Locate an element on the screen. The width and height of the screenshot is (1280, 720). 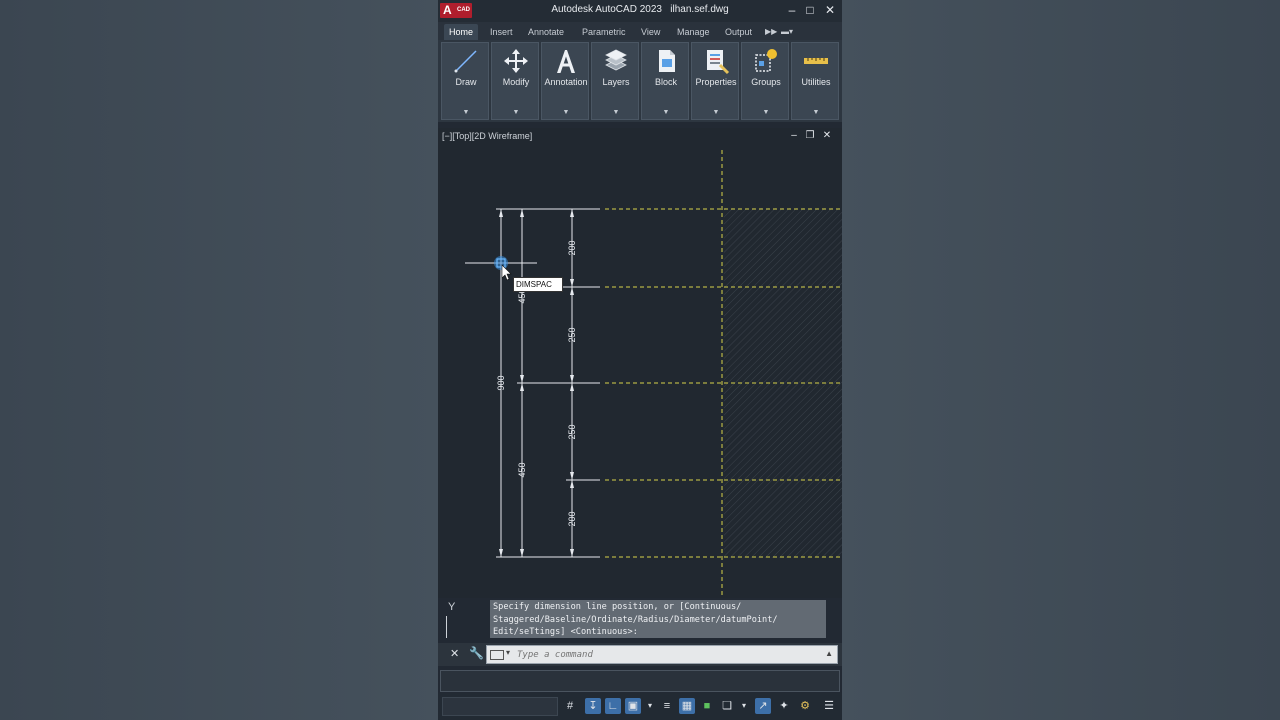
3d-osnap-icon: ❏ is located at coordinates (727, 706).